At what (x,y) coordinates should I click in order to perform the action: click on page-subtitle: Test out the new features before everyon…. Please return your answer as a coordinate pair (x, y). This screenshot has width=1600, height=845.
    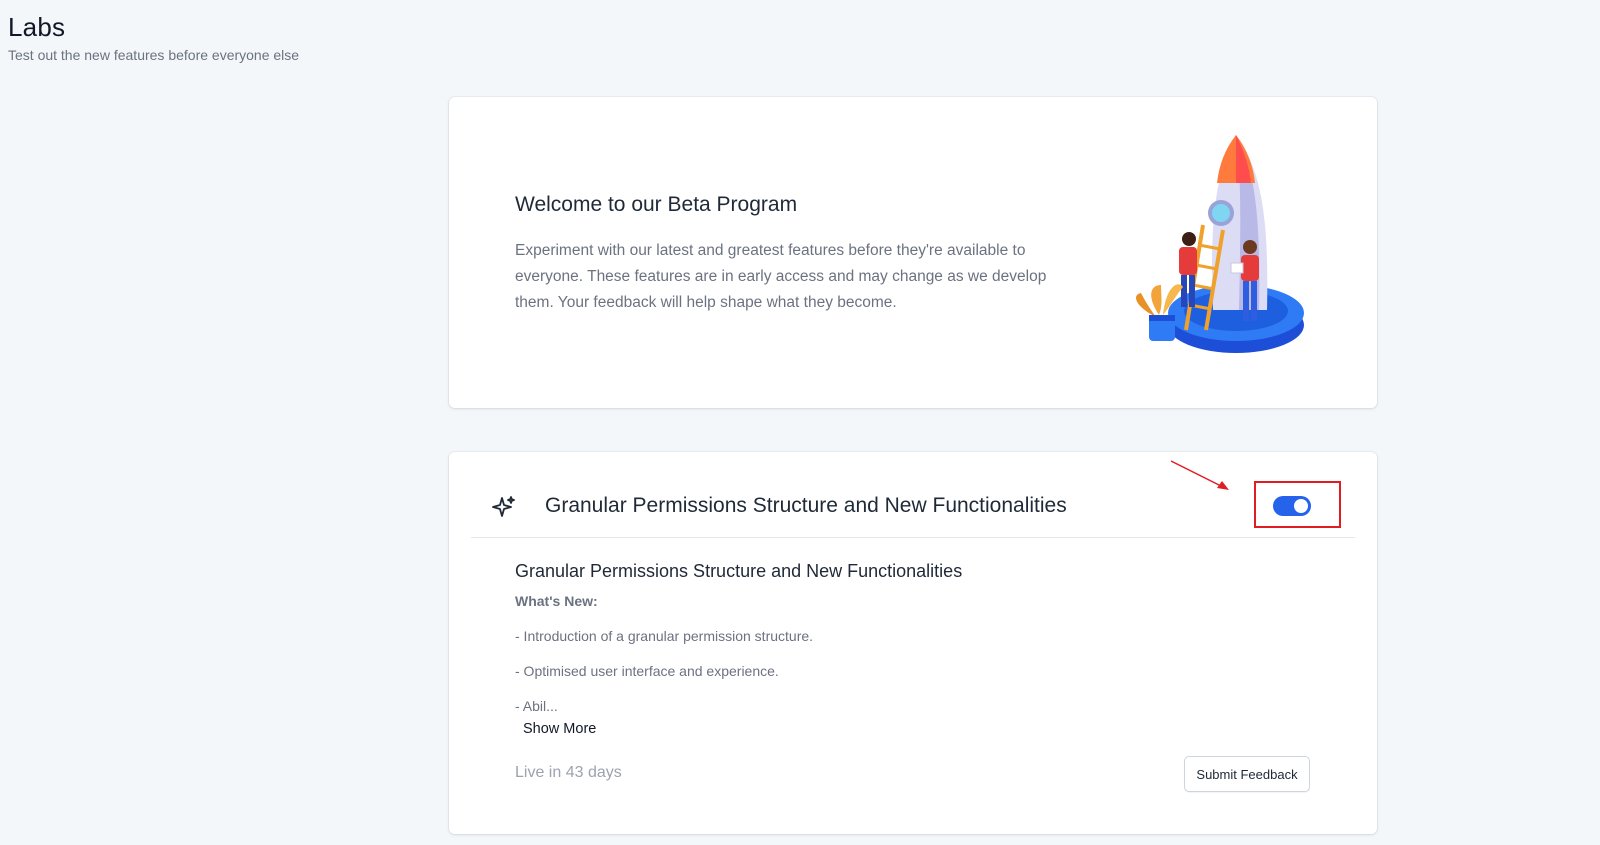
    Looking at the image, I should click on (154, 55).